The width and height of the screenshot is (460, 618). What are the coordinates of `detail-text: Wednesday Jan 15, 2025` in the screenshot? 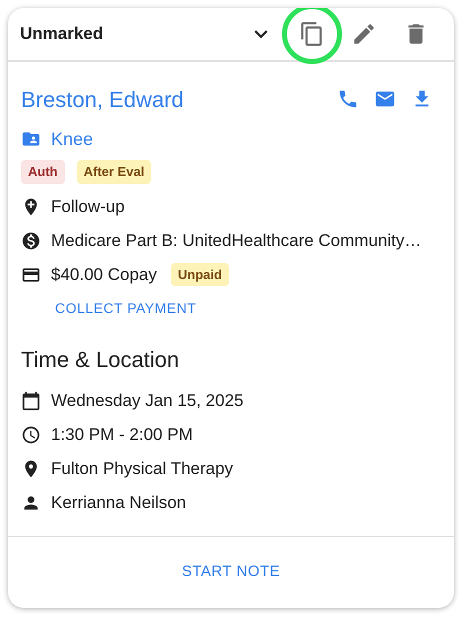 It's located at (147, 401).